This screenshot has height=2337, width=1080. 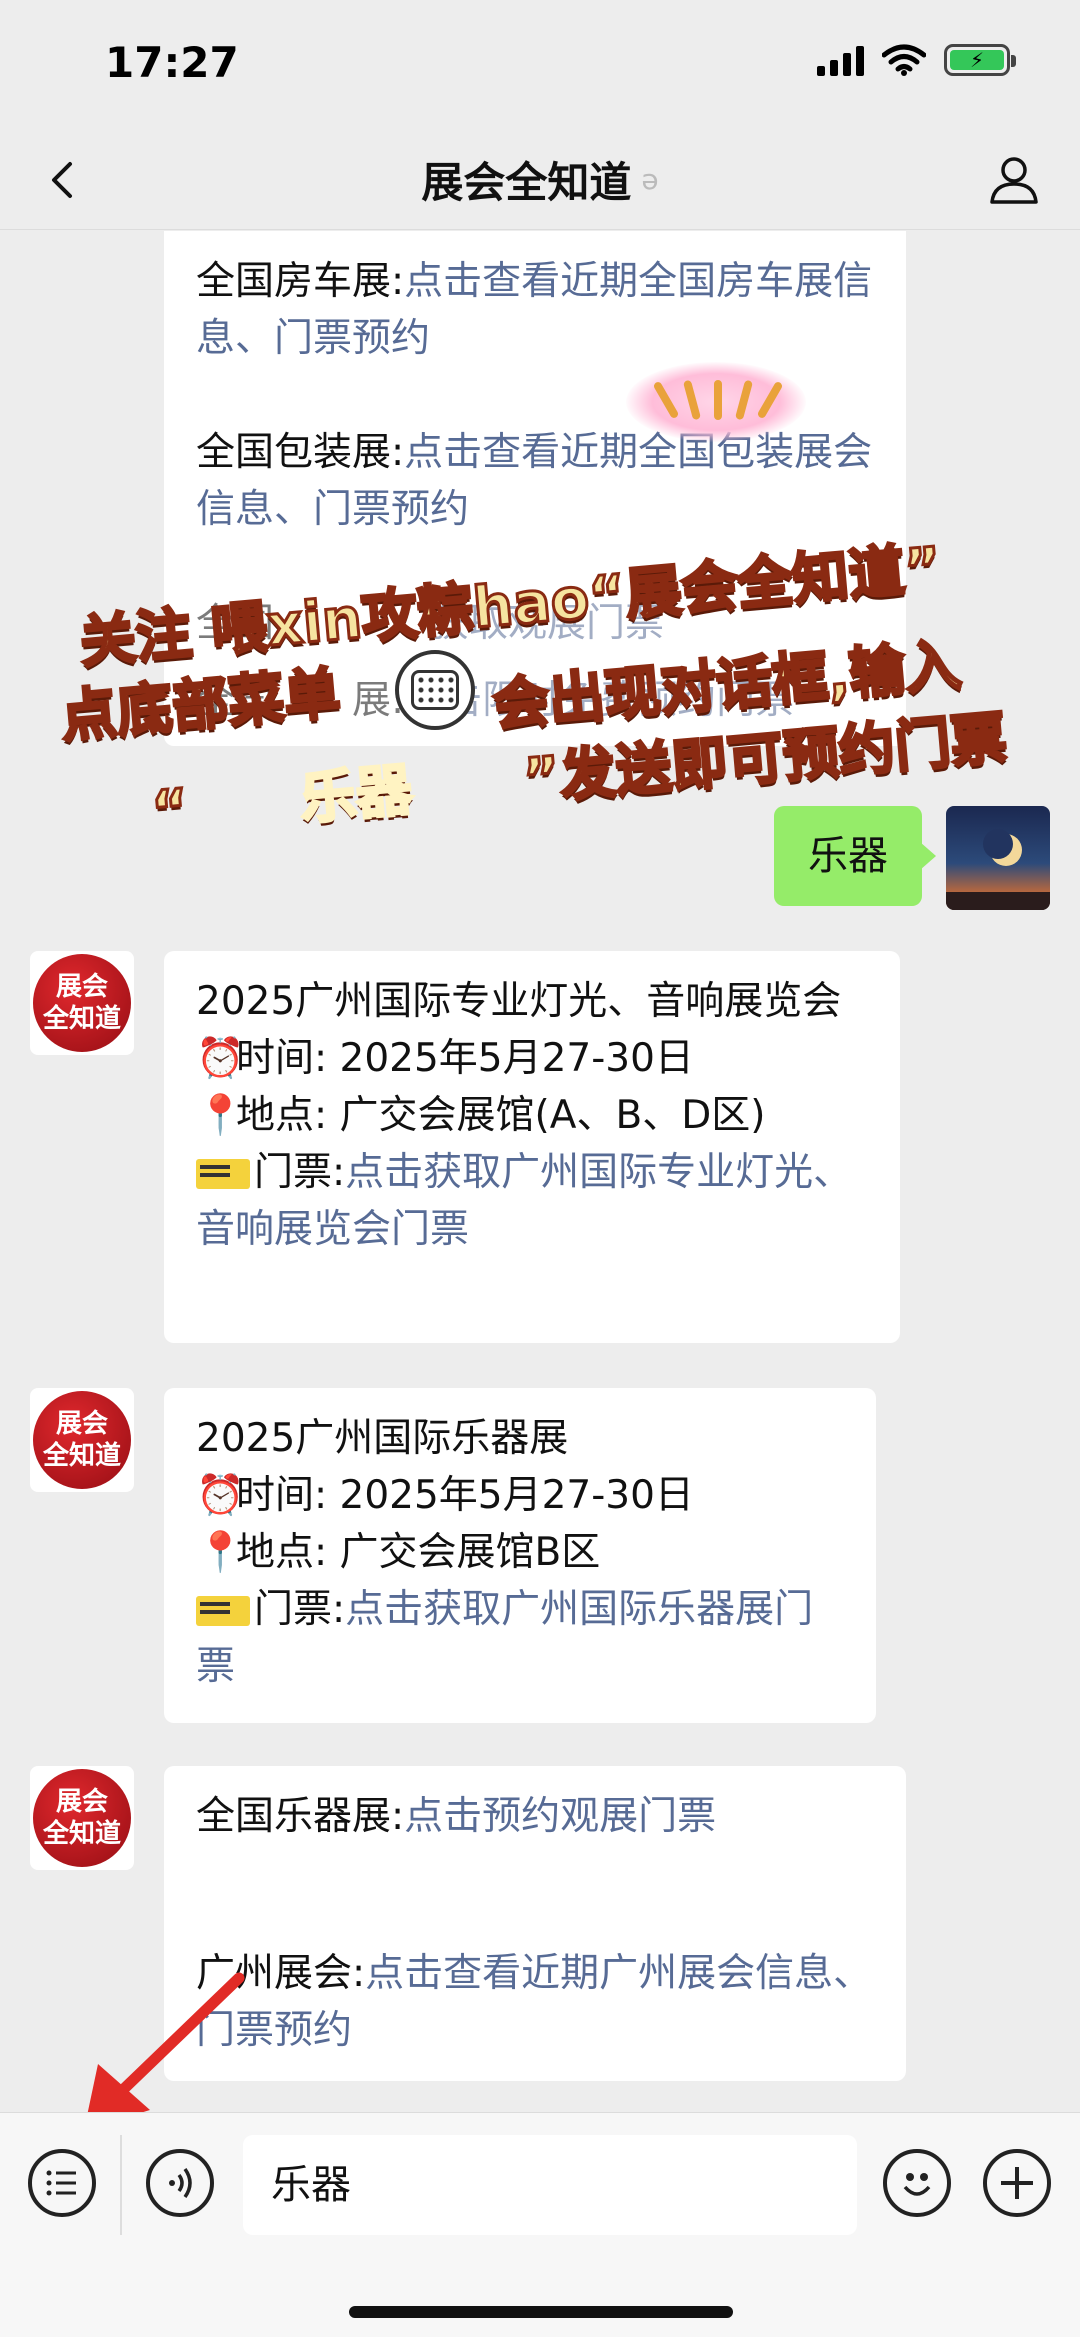 What do you see at coordinates (980, 60) in the screenshot?
I see `battery-charging-icon: ⚡` at bounding box center [980, 60].